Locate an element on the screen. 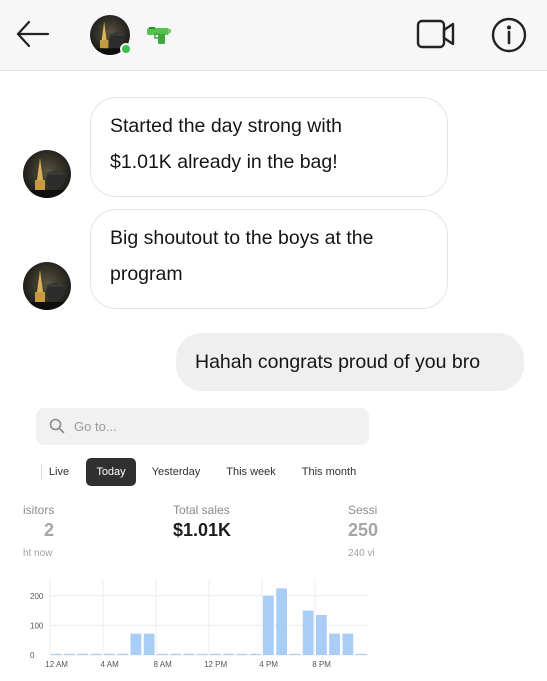  tab-divider is located at coordinates (41, 472).